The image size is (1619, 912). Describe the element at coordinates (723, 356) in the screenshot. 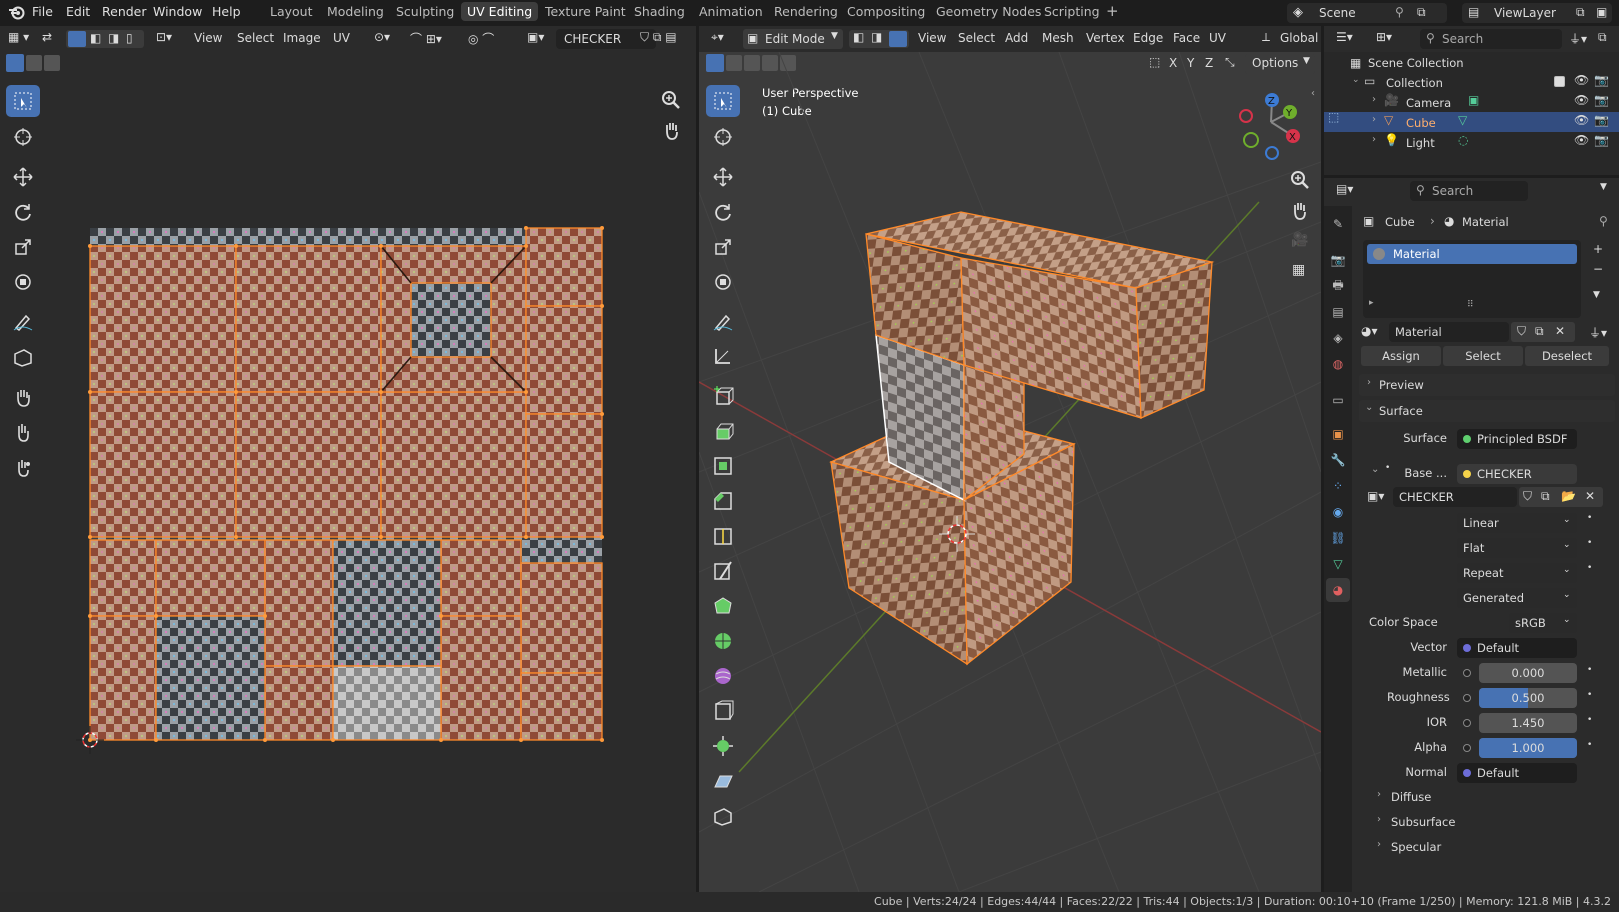

I see `measure-tool-icon` at that location.